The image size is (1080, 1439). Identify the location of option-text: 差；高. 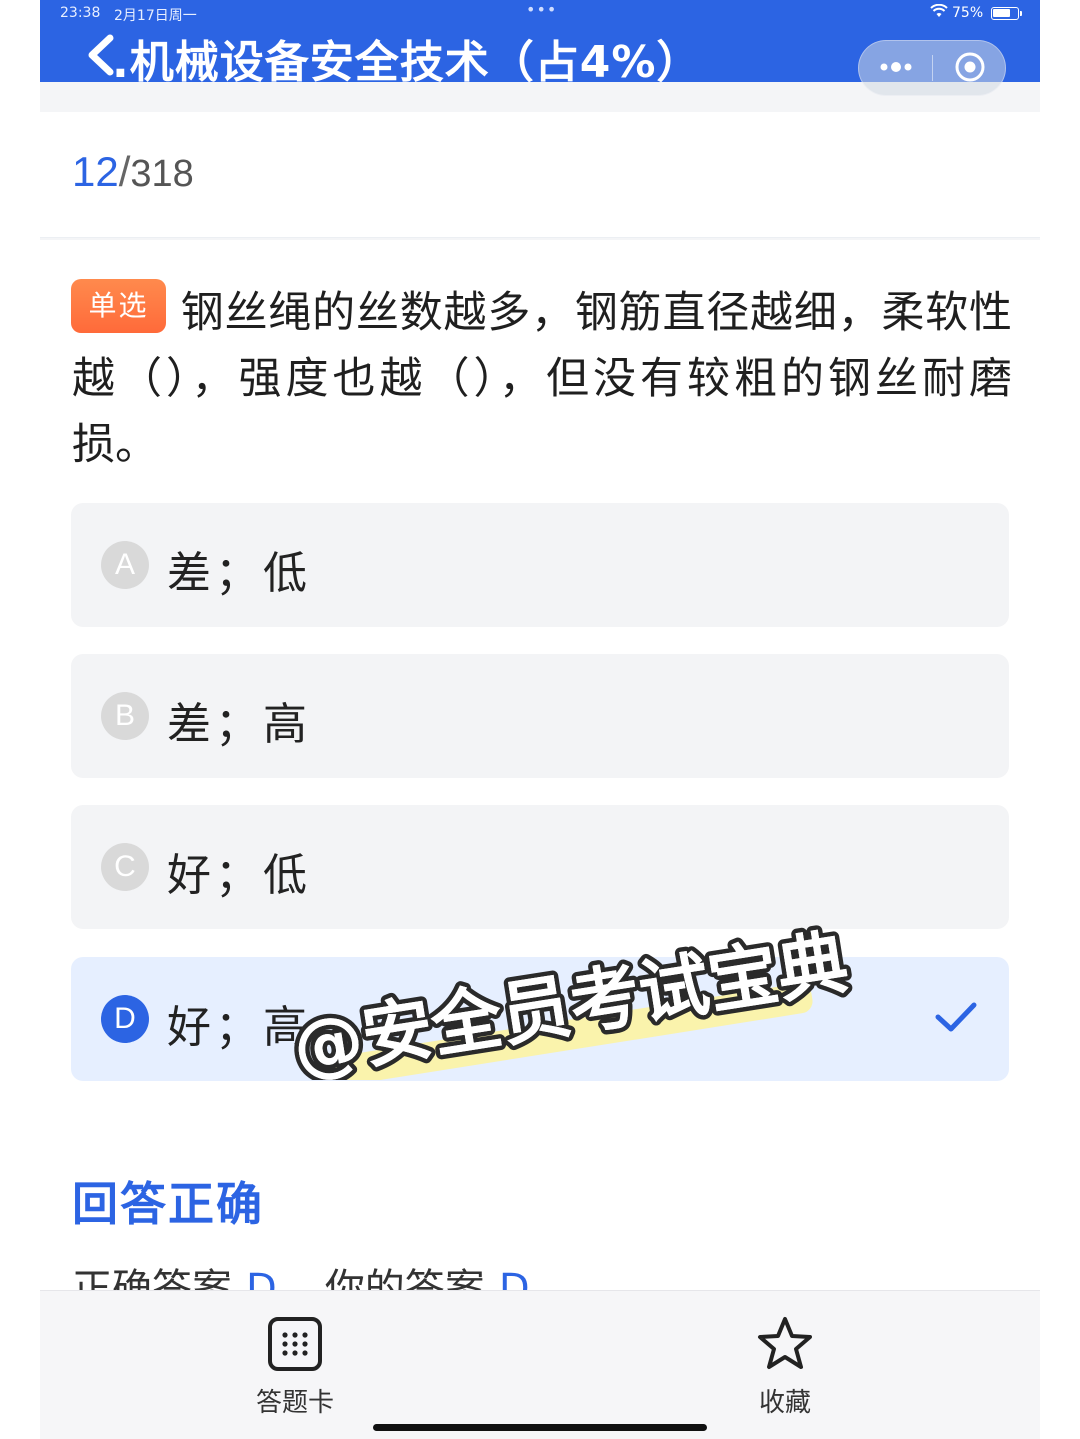
(239, 724).